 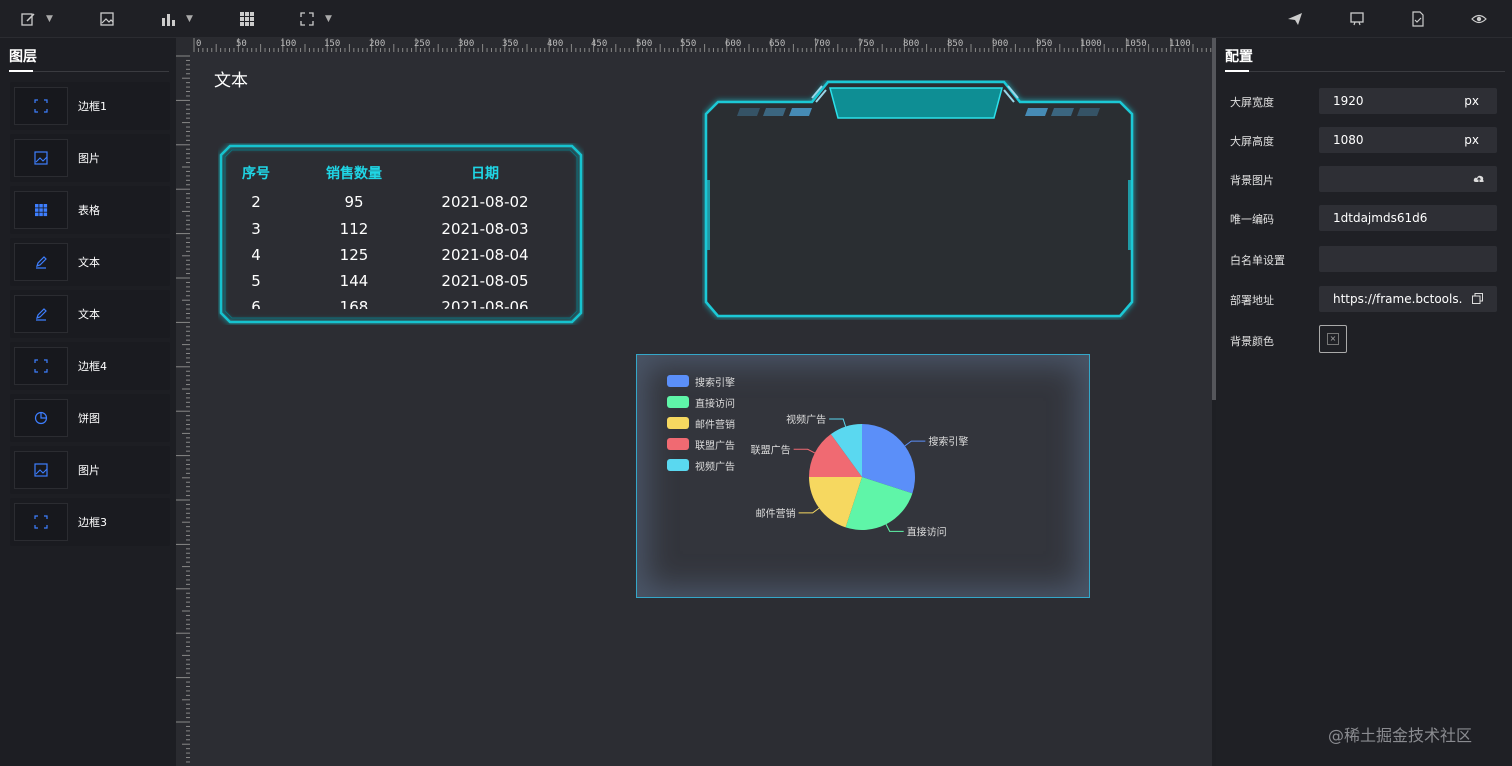 I want to click on layer-item-table: 表格, so click(x=90, y=210).